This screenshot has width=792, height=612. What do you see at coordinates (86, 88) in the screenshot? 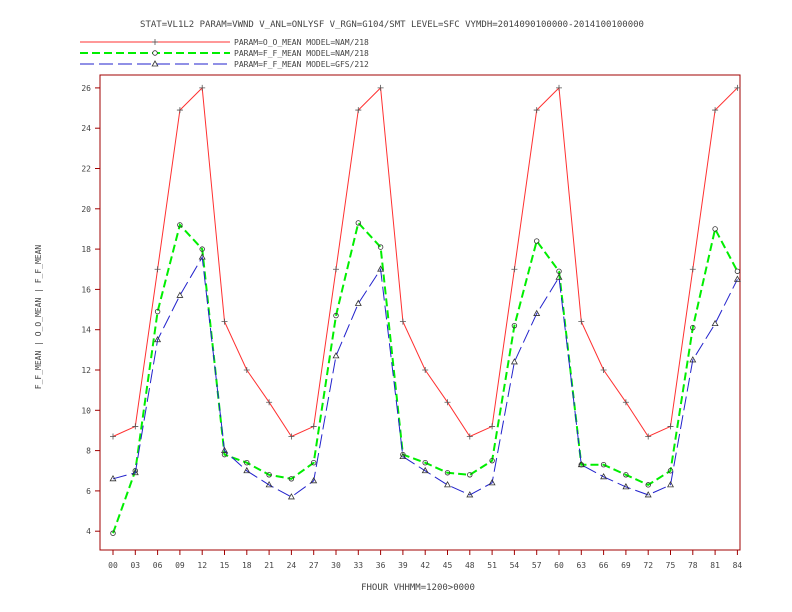
I see `y-tick-label: 26` at bounding box center [86, 88].